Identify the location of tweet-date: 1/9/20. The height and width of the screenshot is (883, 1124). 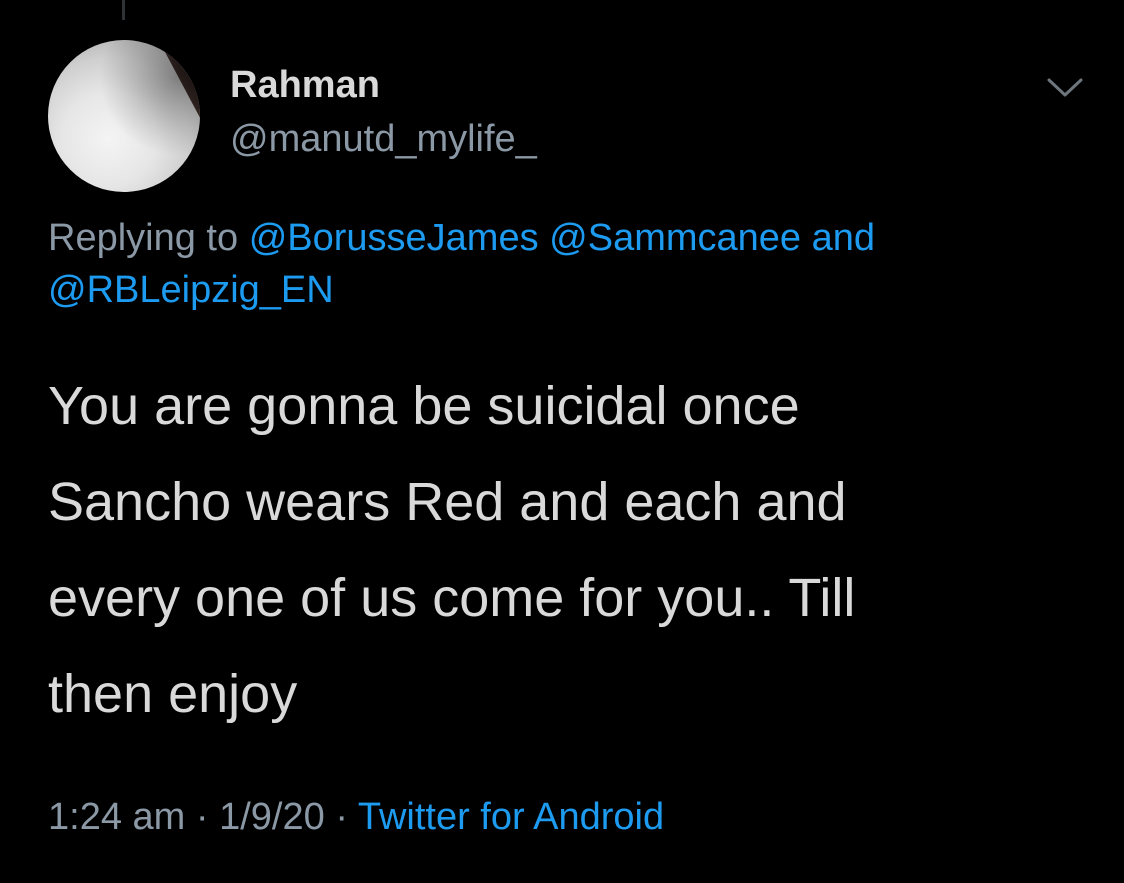
(272, 817).